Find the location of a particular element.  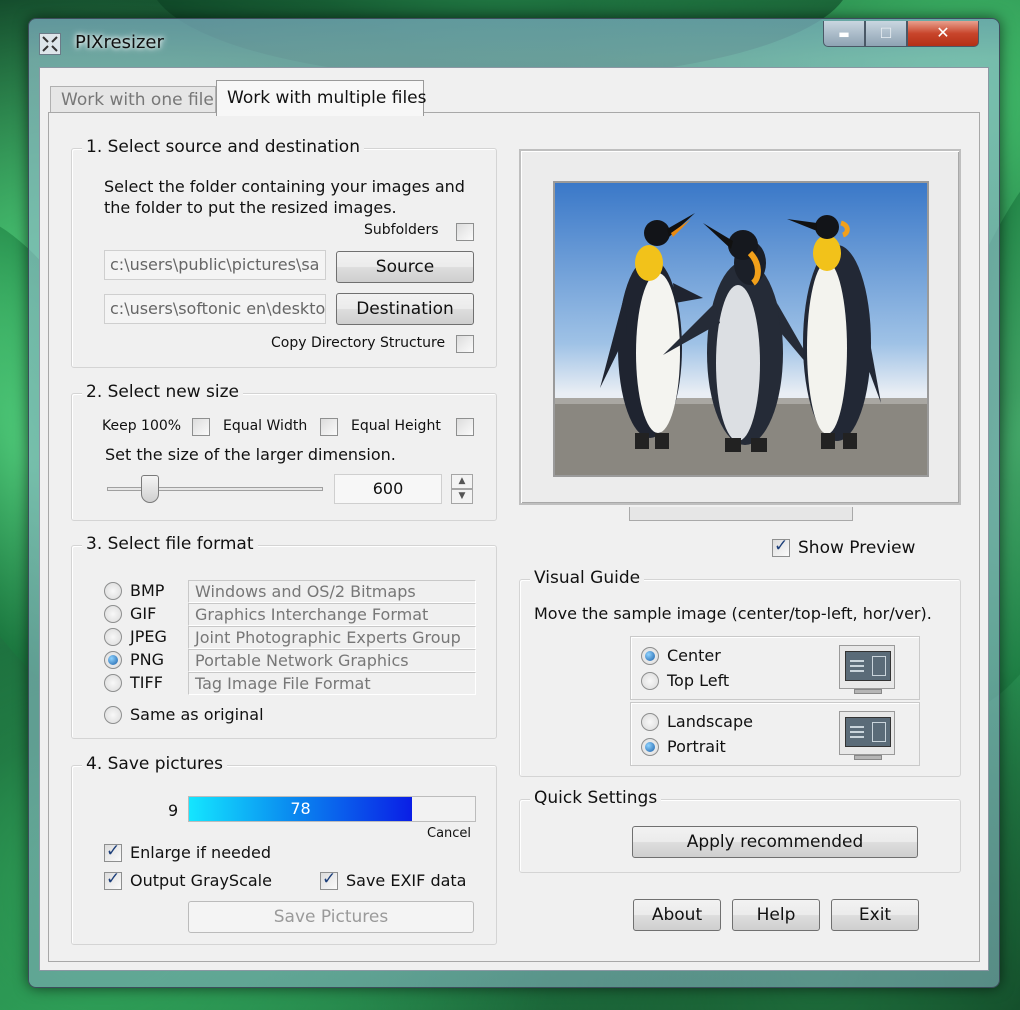

landscape-radio is located at coordinates (650, 722).